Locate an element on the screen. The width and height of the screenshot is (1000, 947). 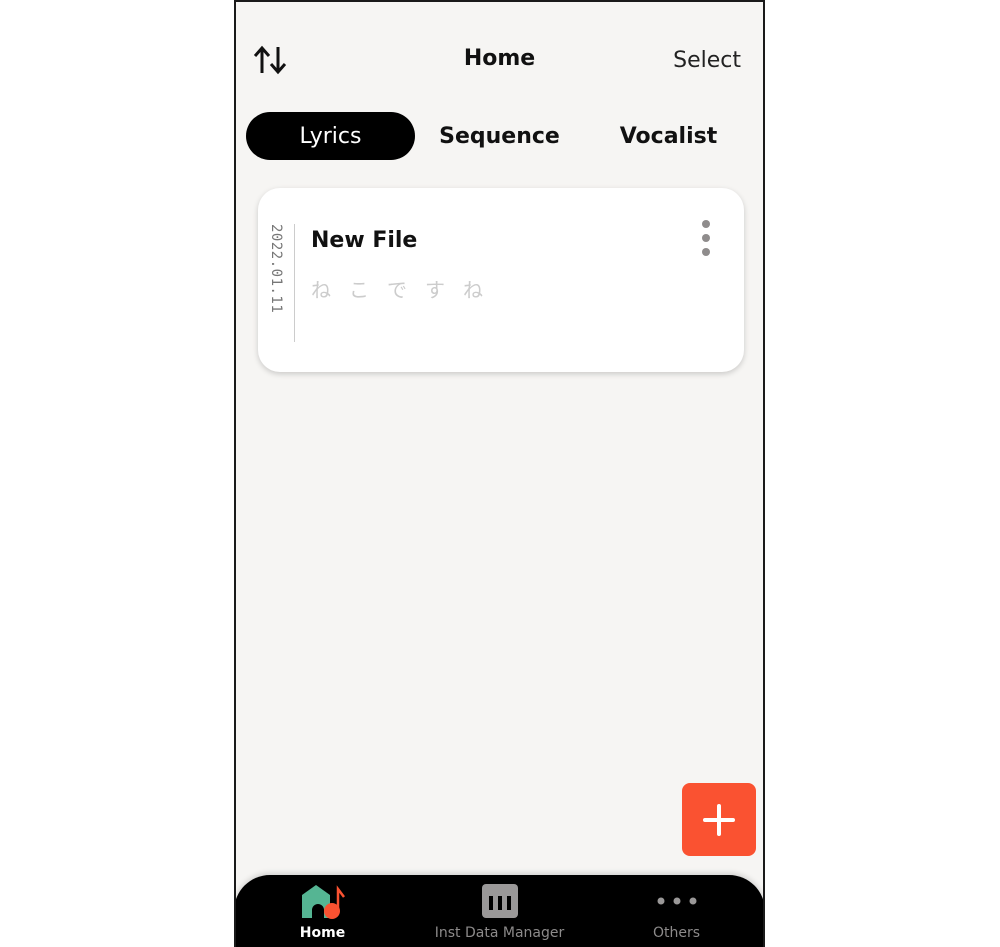
nav-home-label: Home is located at coordinates (322, 933).